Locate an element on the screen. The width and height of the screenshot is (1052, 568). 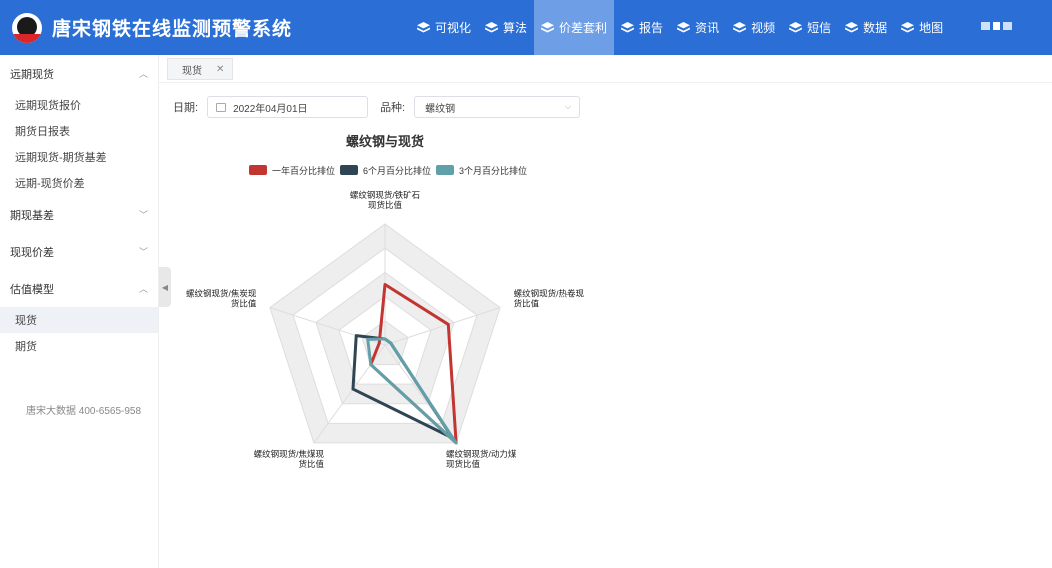
sidebar-group-1: 期现基差 ﹀ is located at coordinates (79, 214).